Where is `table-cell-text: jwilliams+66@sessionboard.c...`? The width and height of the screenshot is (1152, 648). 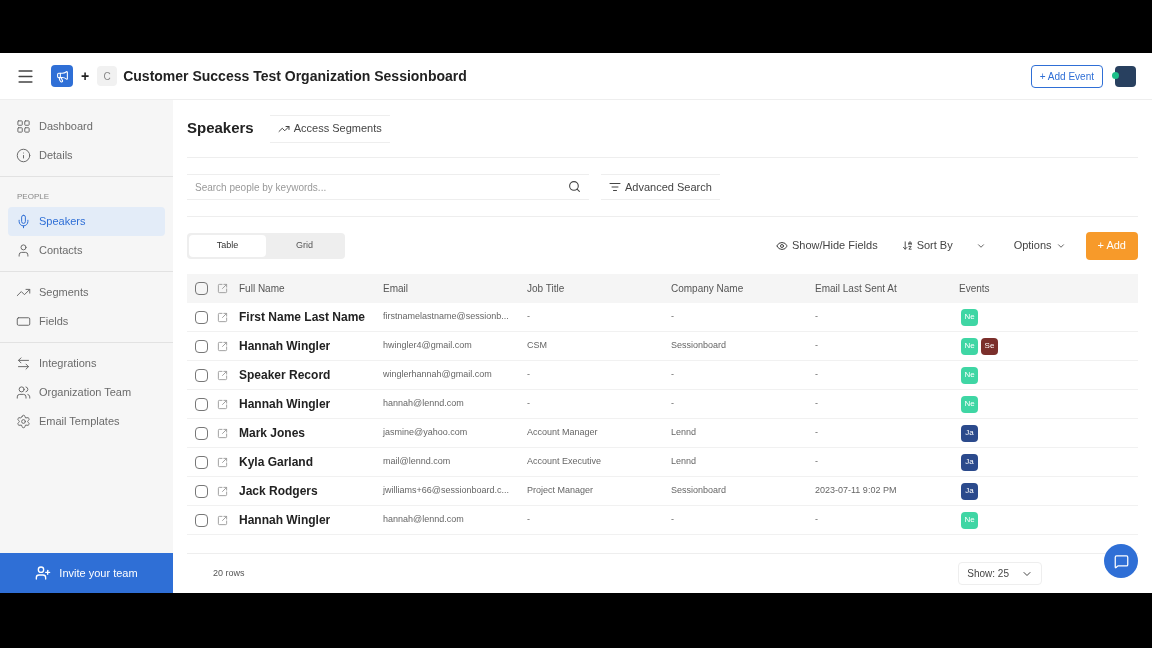 table-cell-text: jwilliams+66@sessionboard.c... is located at coordinates (446, 491).